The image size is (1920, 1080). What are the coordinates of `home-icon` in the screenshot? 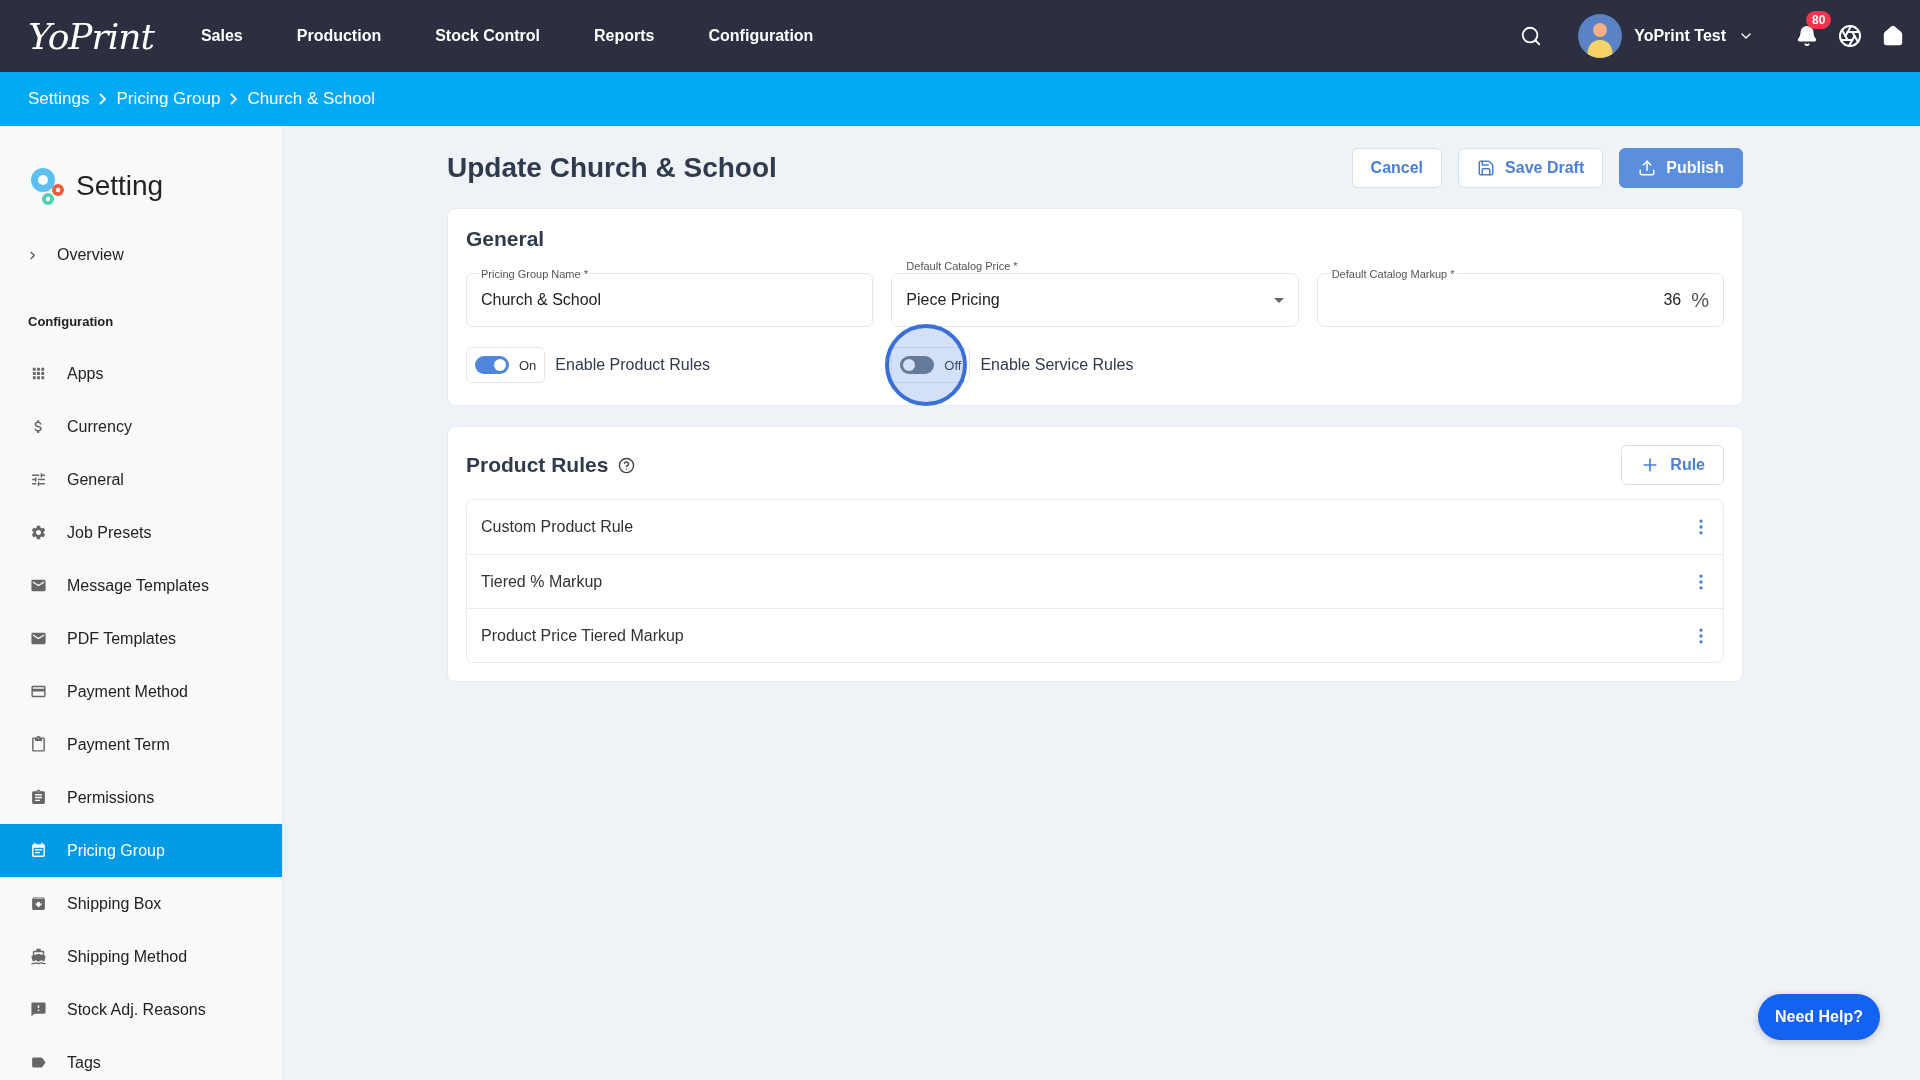 It's located at (1893, 36).